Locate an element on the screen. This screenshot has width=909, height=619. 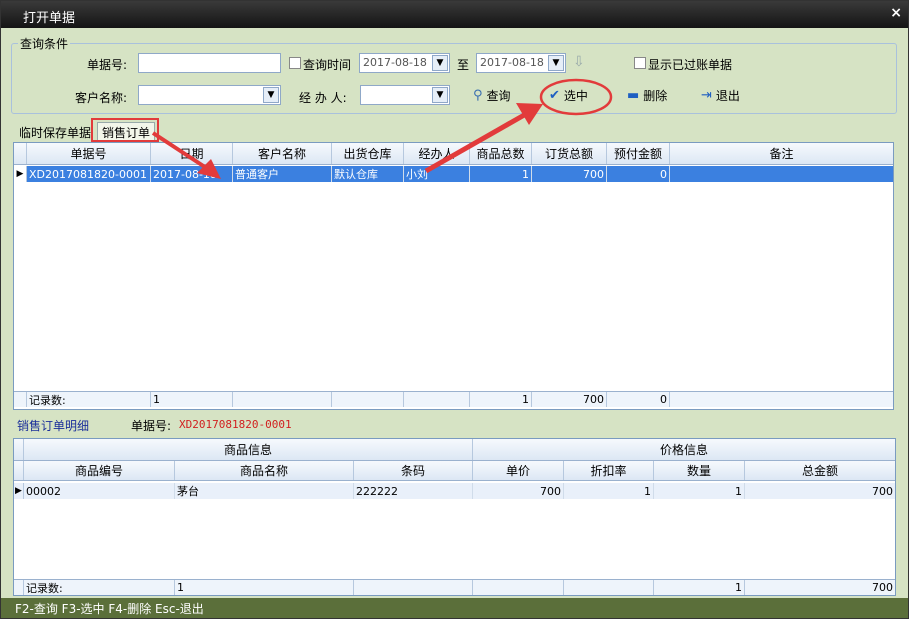
handler-select: ▼ is located at coordinates (405, 95).